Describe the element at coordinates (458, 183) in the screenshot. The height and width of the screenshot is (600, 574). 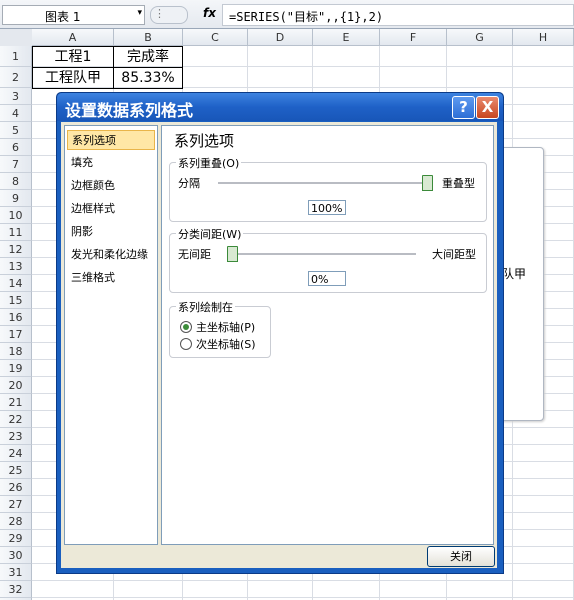
I see `overlap-max-label: 重叠型` at that location.